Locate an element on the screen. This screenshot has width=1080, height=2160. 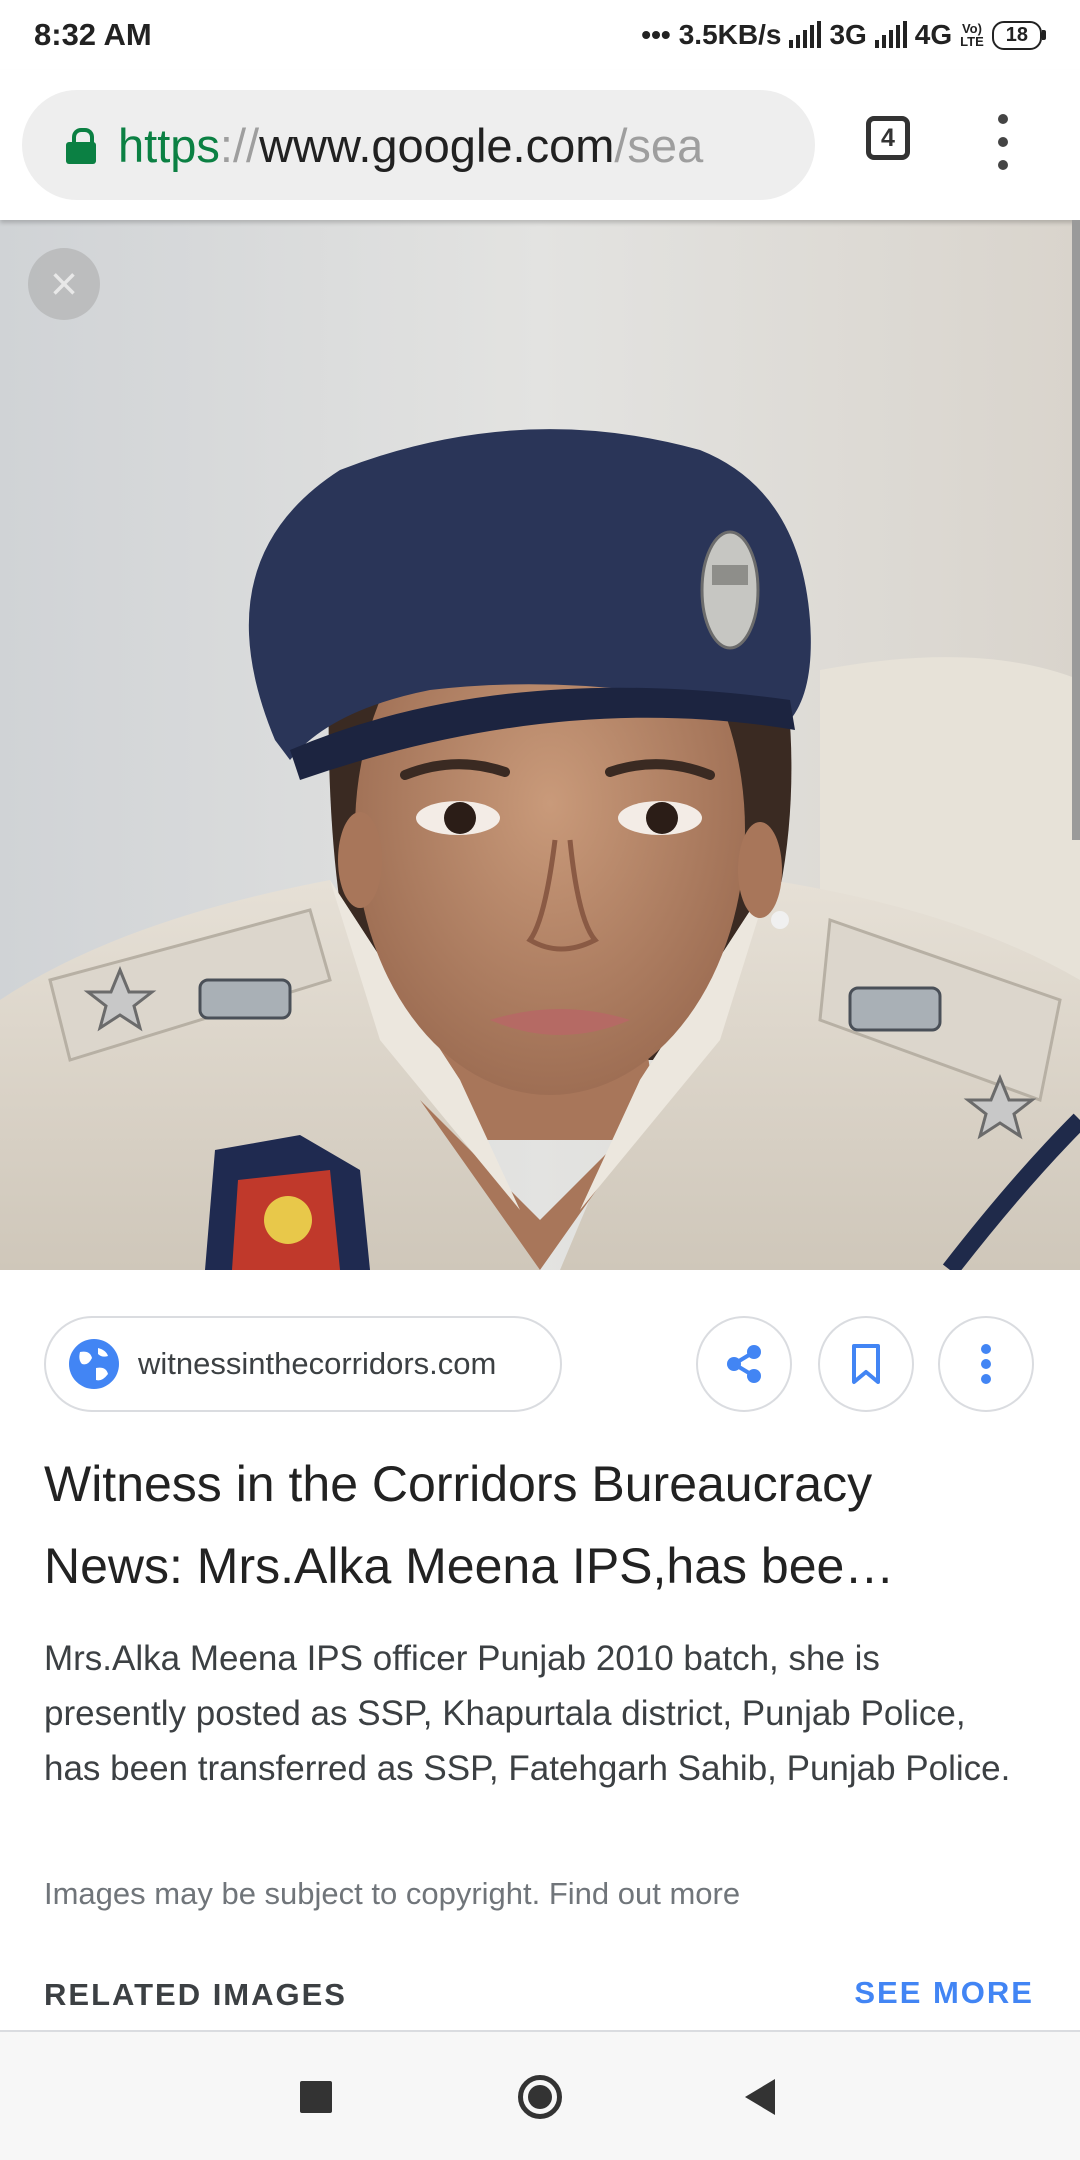
address-bar: https://www.google.com/sea is located at coordinates (418, 145).